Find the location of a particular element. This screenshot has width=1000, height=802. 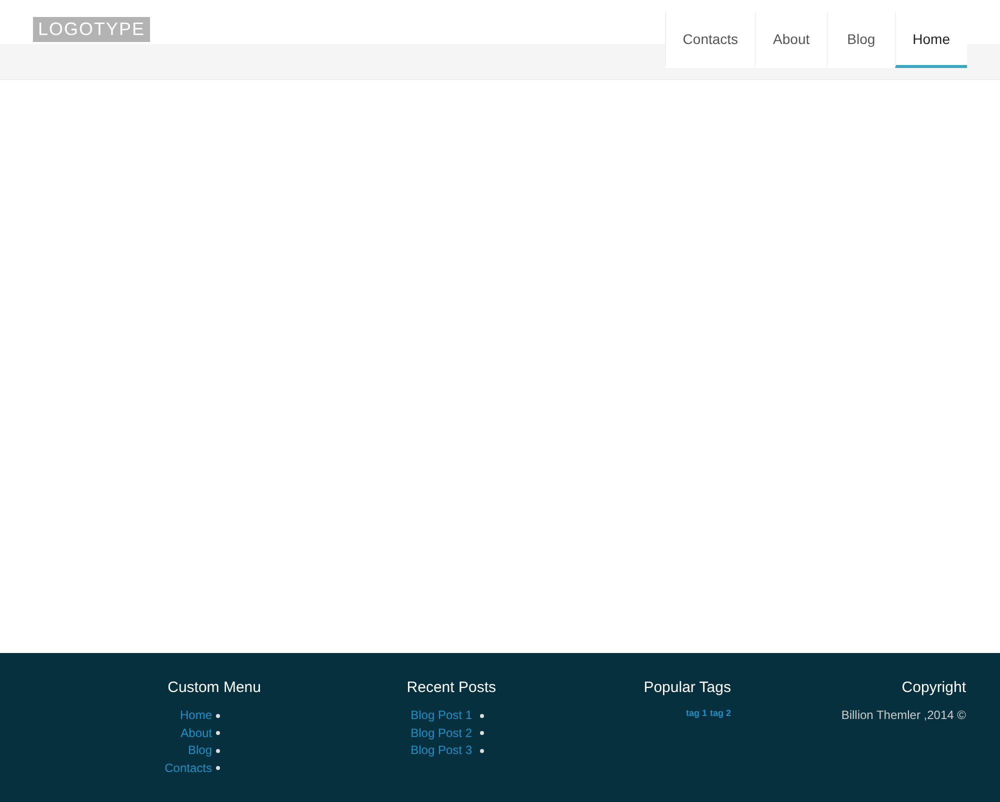

footer-link: Blog Post 3 is located at coordinates (441, 750).